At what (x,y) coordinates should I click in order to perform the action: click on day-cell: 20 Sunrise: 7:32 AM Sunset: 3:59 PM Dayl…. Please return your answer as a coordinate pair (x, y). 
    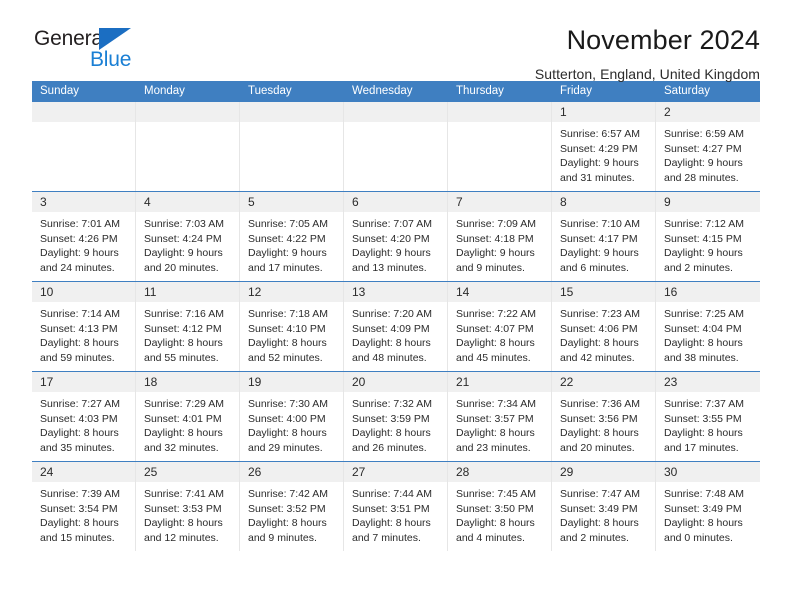
    Looking at the image, I should click on (396, 416).